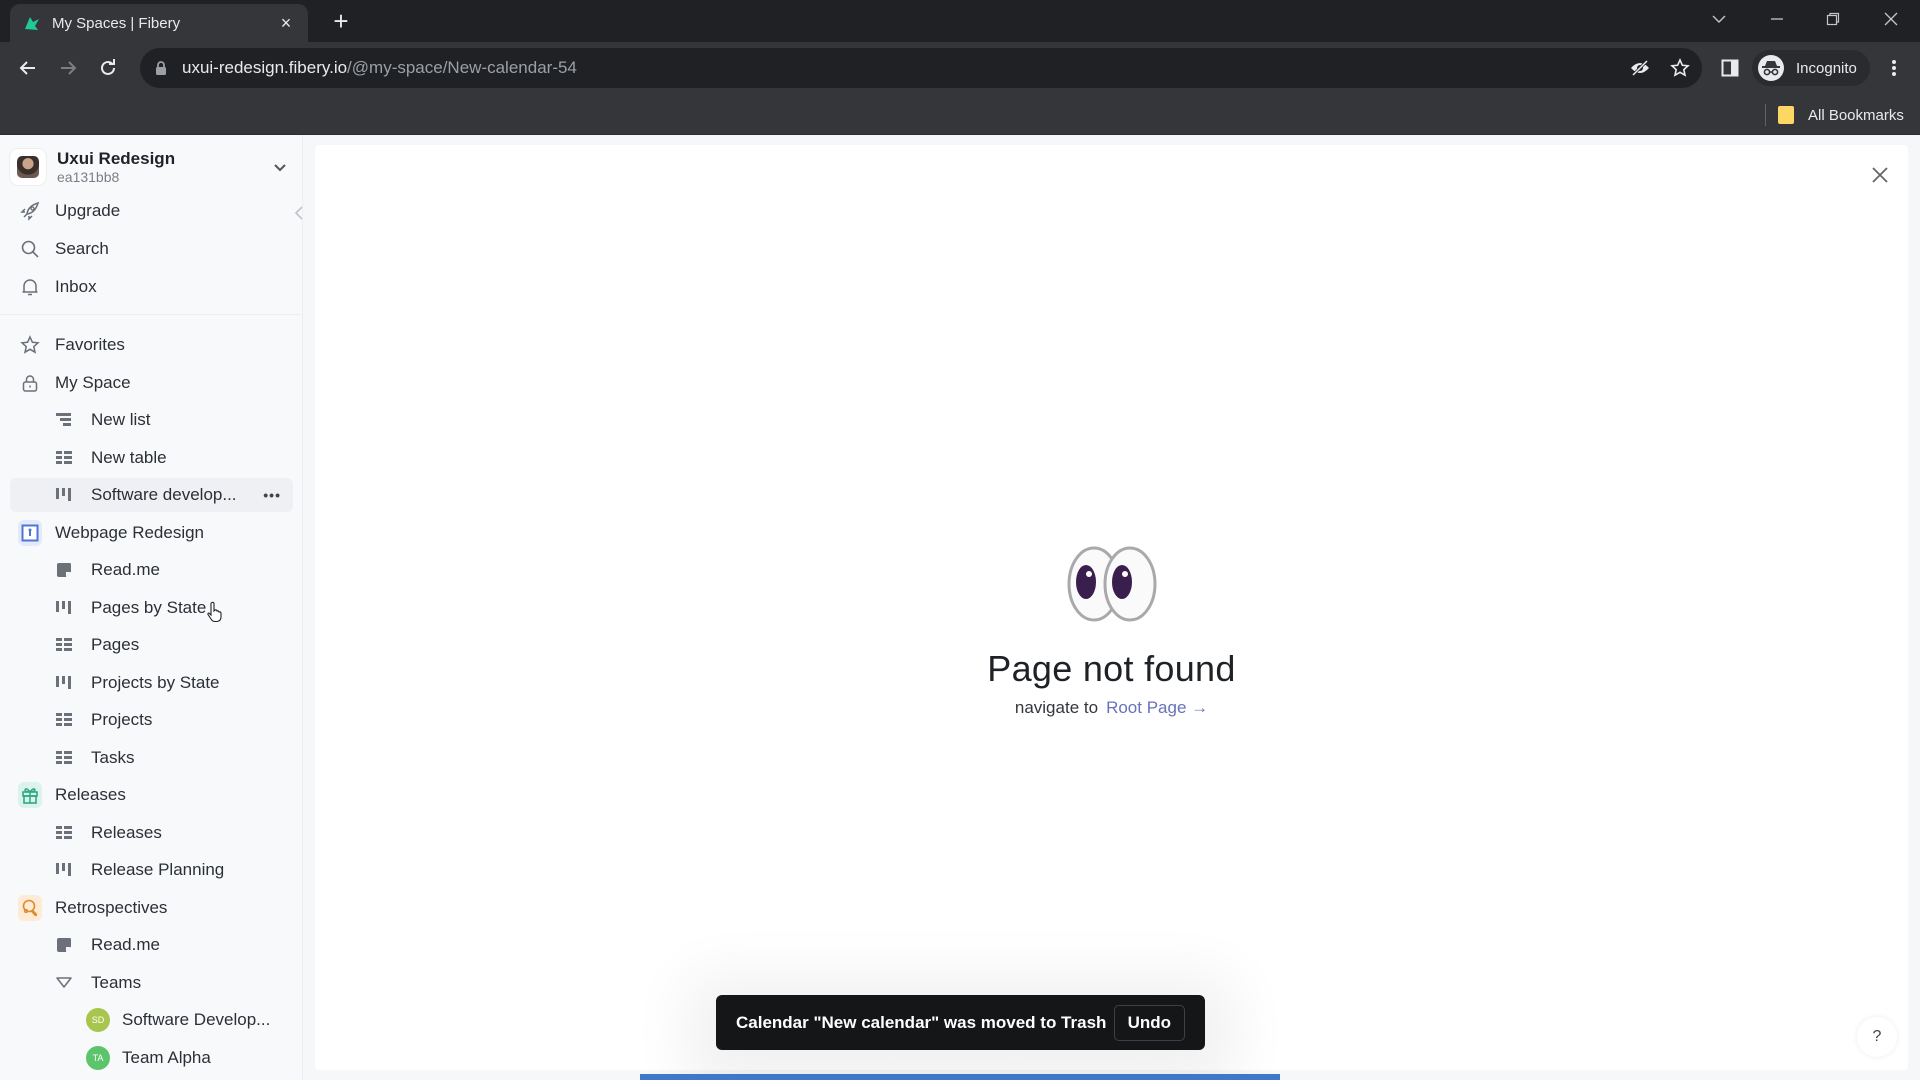 This screenshot has width=1920, height=1080. What do you see at coordinates (113, 757) in the screenshot?
I see `sidebar-item-label: Tasks` at bounding box center [113, 757].